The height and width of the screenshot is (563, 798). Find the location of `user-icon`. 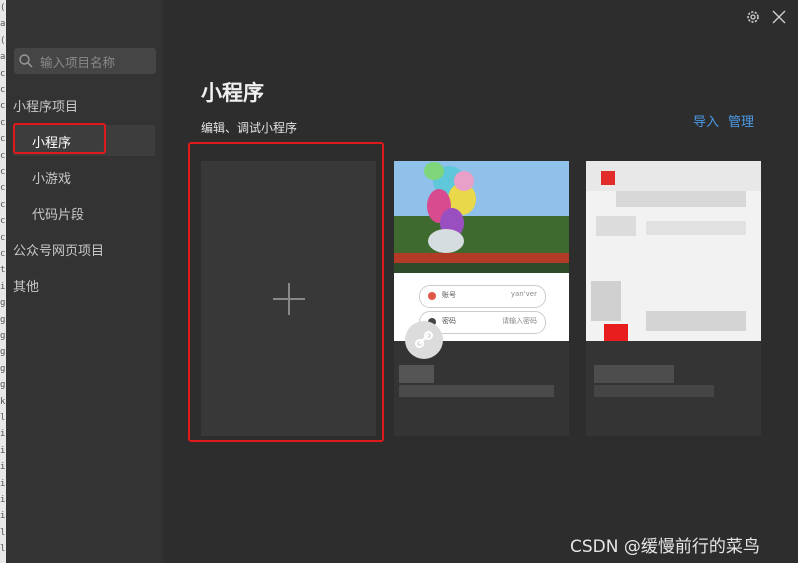

user-icon is located at coordinates (432, 296).